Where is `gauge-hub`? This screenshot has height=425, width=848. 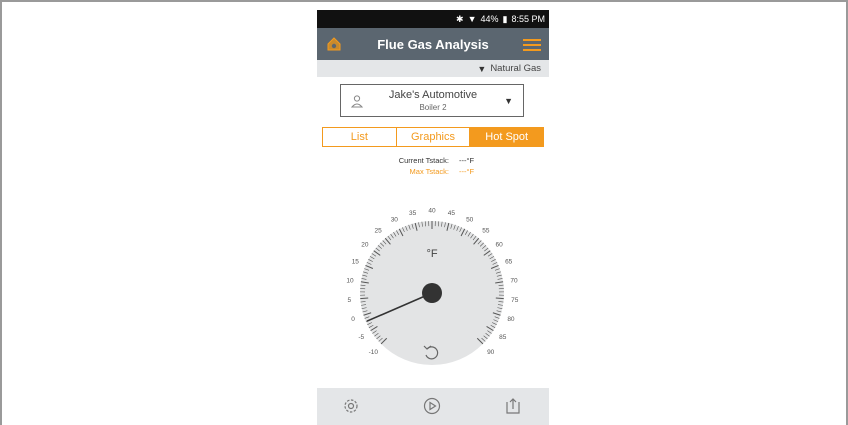
gauge-hub is located at coordinates (432, 293).